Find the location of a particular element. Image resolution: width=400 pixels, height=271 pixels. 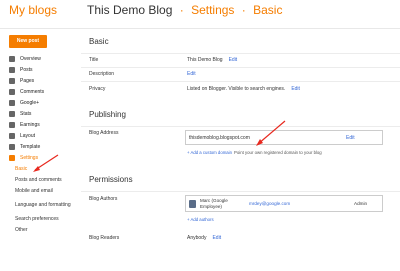

wrench-icon is located at coordinates (12, 158).